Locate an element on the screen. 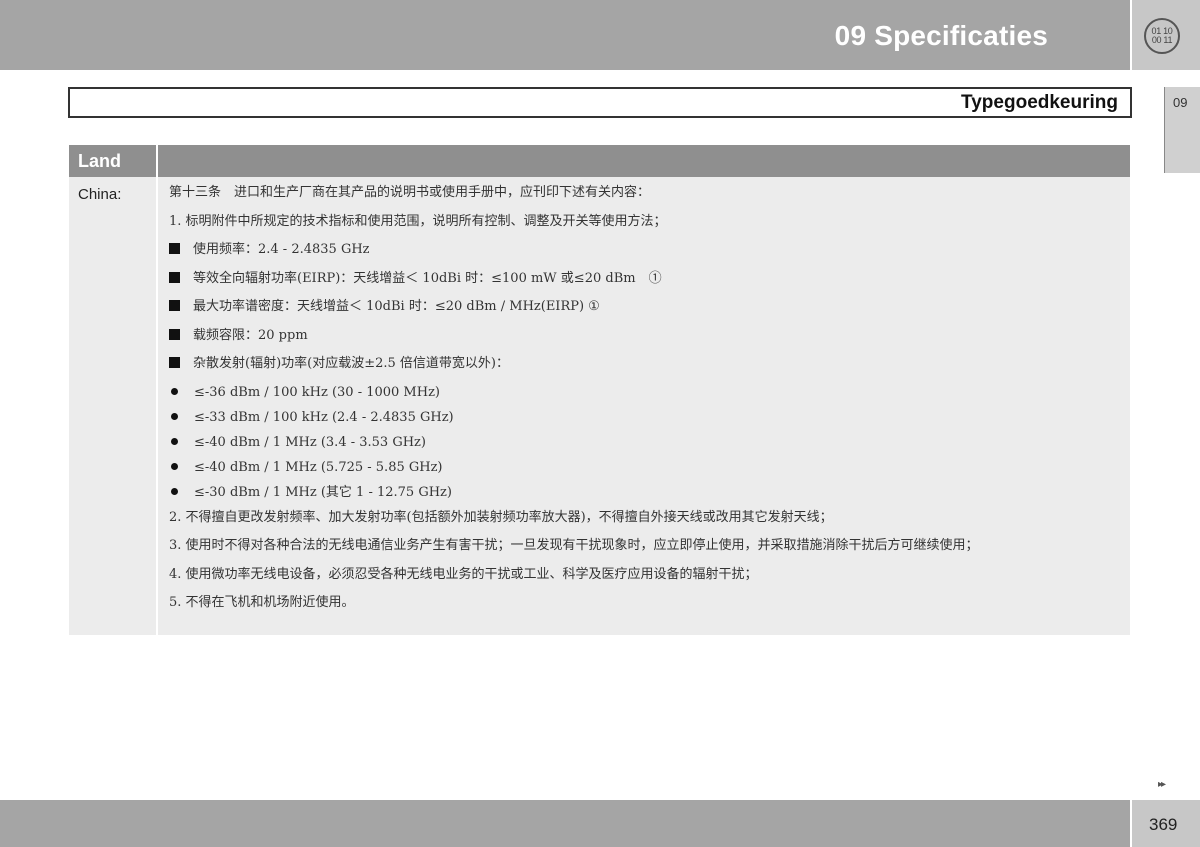  line-text: ≤-30 dBm / 1 MHz (其它 1 - 12.75 GHz) is located at coordinates (323, 492).